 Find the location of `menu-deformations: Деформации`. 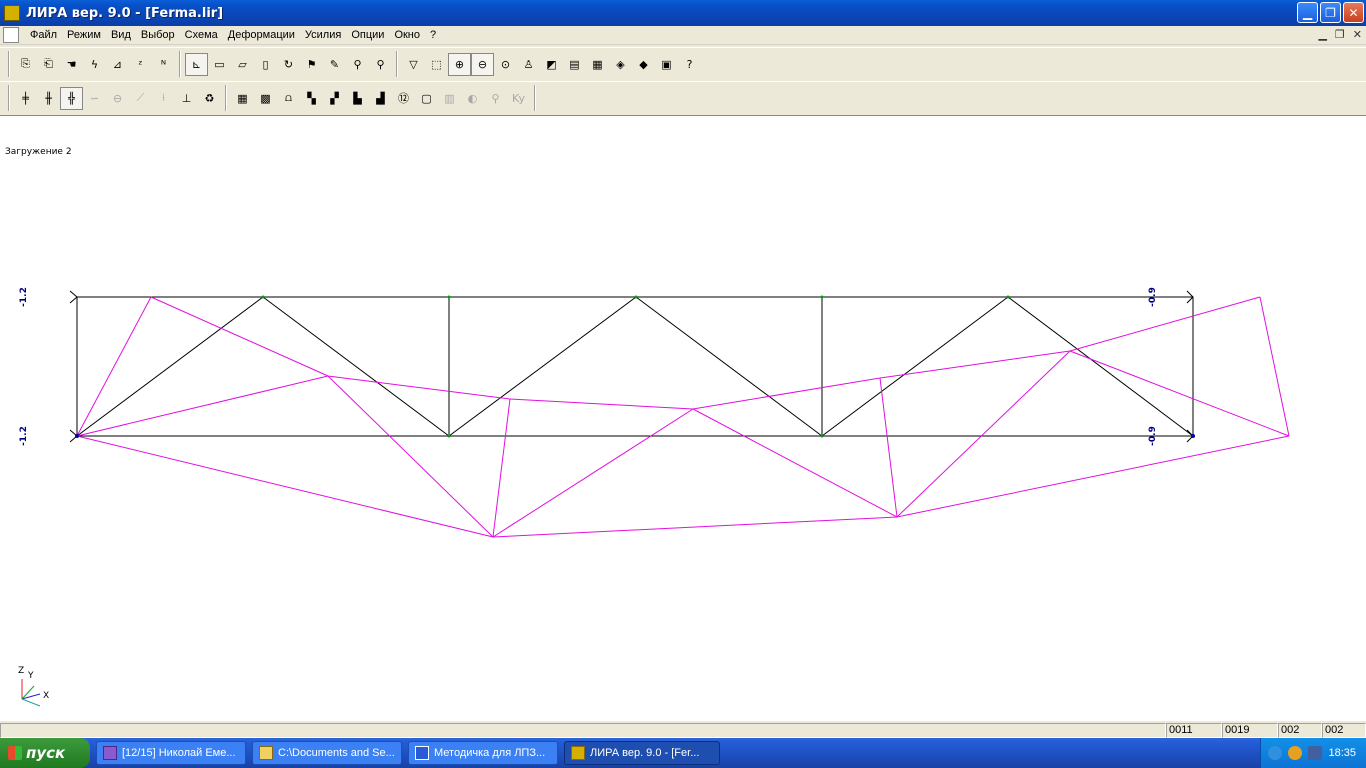

menu-deformations: Деформации is located at coordinates (261, 35).